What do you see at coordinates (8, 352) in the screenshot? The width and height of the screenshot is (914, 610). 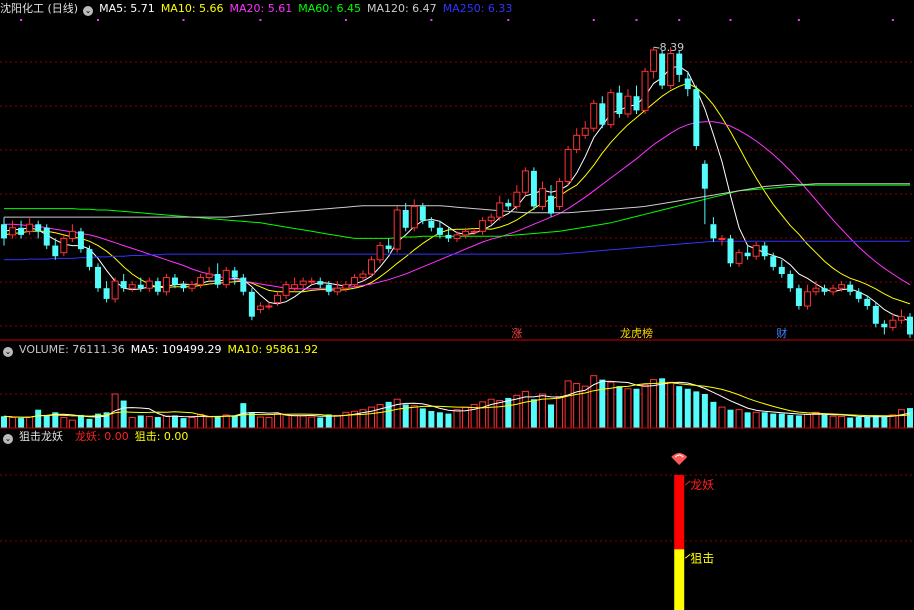 I see `volume-collapse-toggle-icon: ⌄` at bounding box center [8, 352].